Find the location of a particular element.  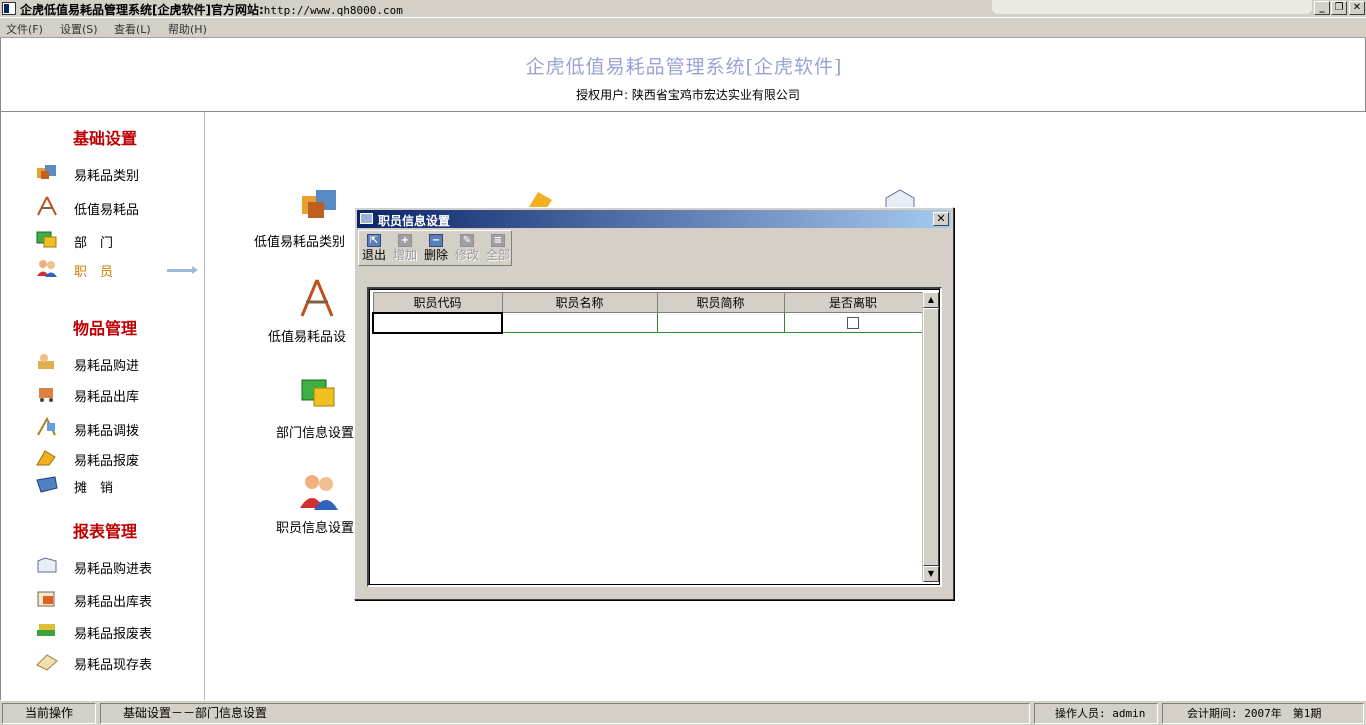

users-icon is located at coordinates (47, 268).